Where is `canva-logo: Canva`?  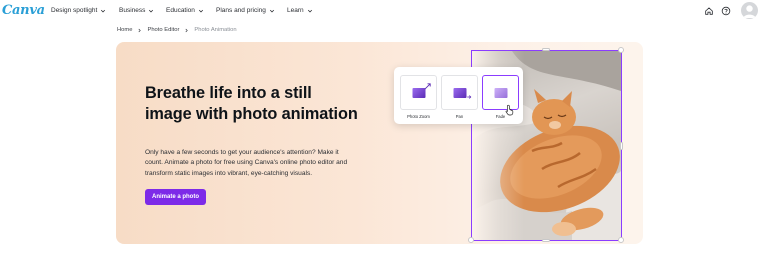 canva-logo: Canva is located at coordinates (23, 10).